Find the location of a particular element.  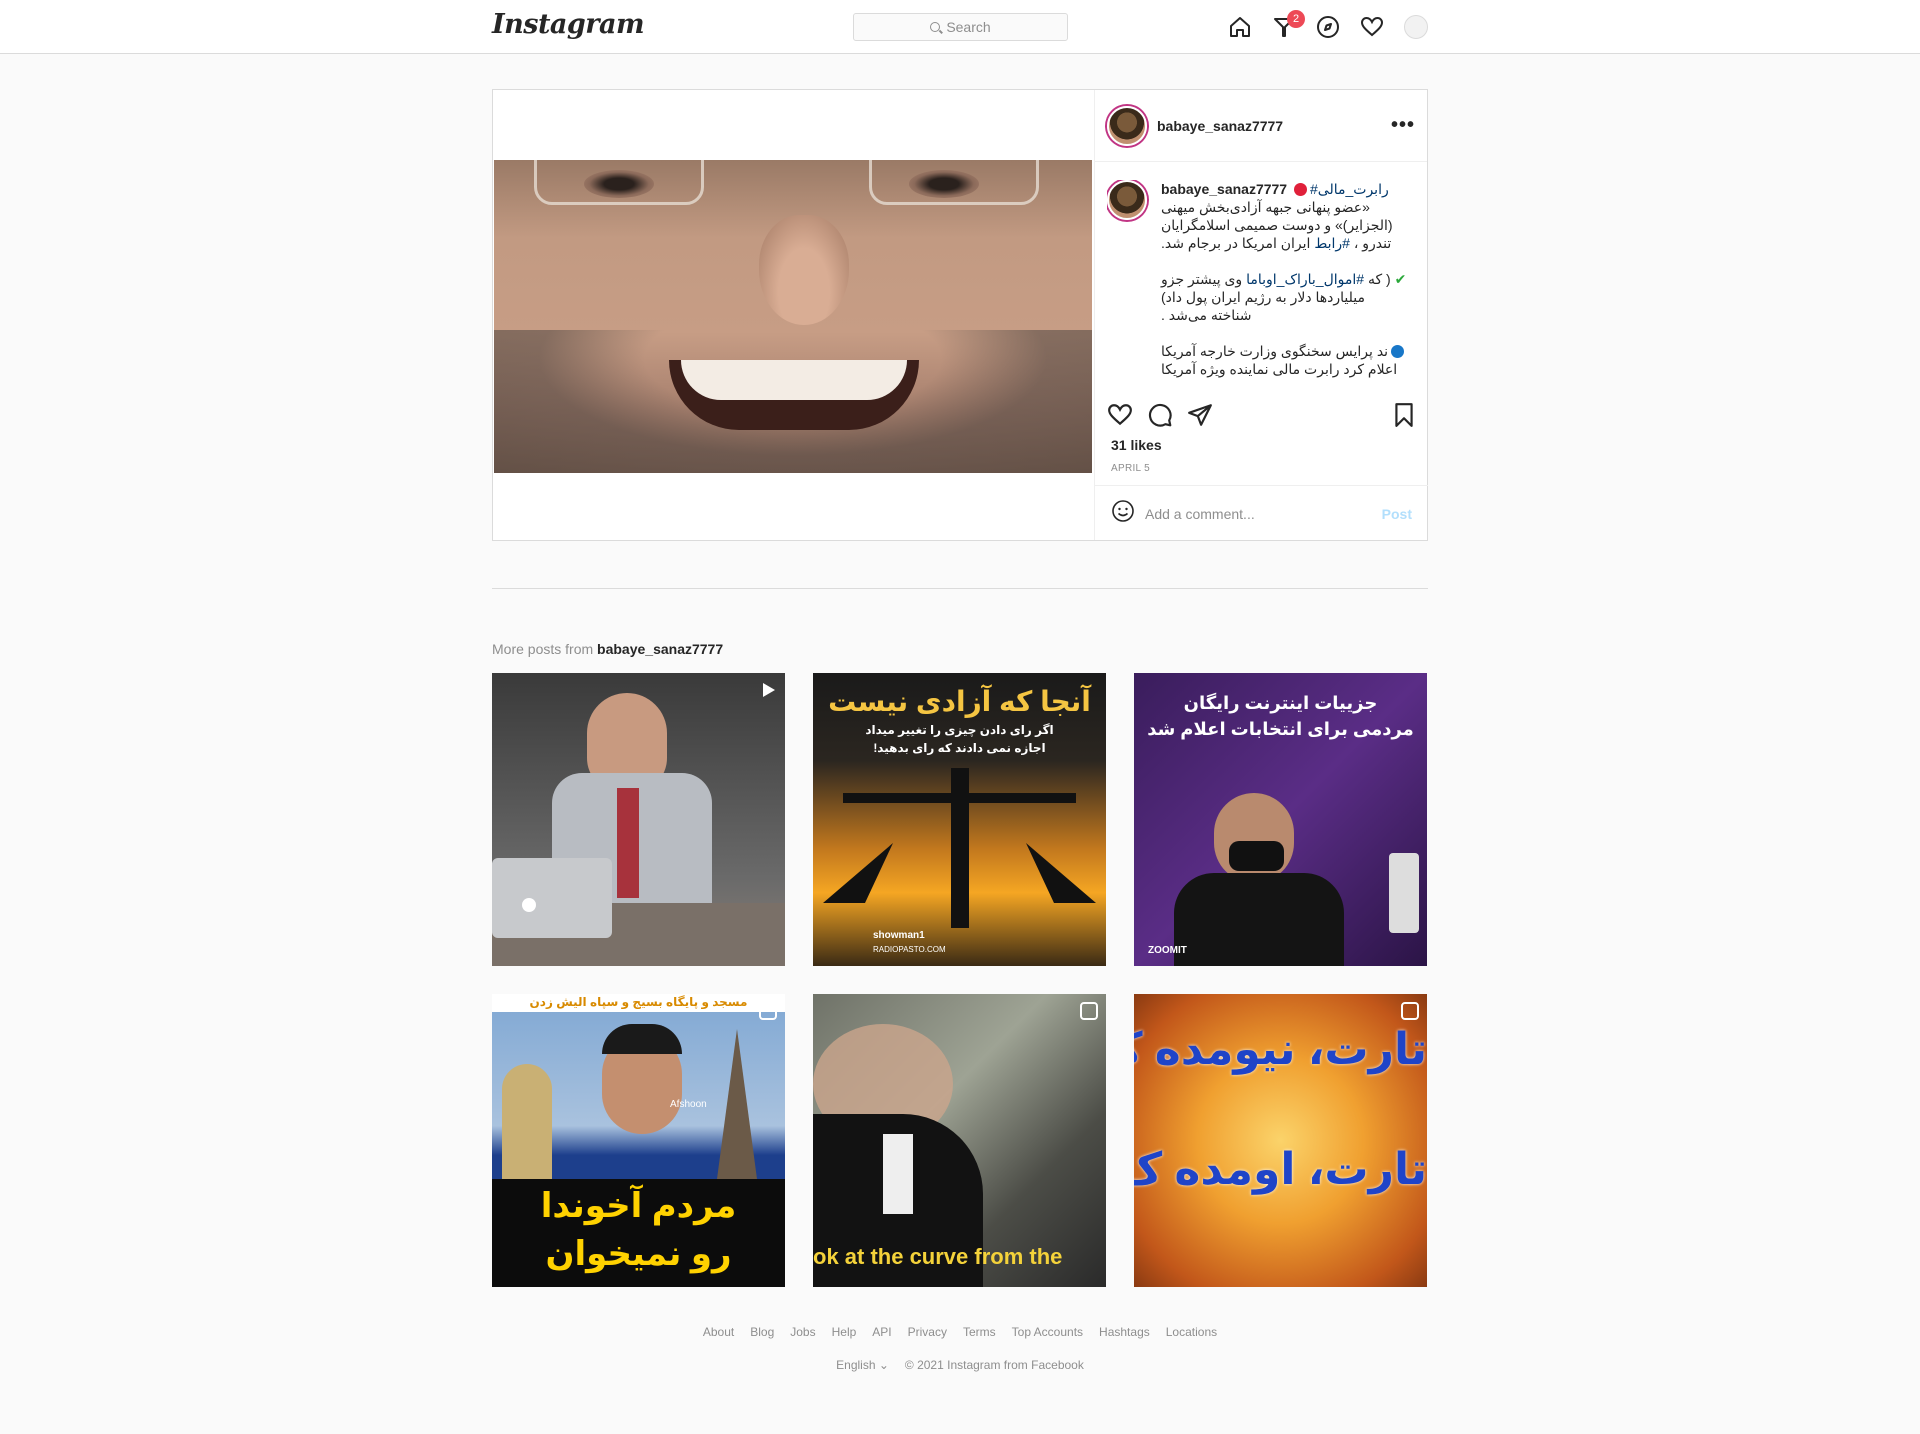

thumbnail-title: مردمی برای انتخابات اعلام شد is located at coordinates (1280, 729).